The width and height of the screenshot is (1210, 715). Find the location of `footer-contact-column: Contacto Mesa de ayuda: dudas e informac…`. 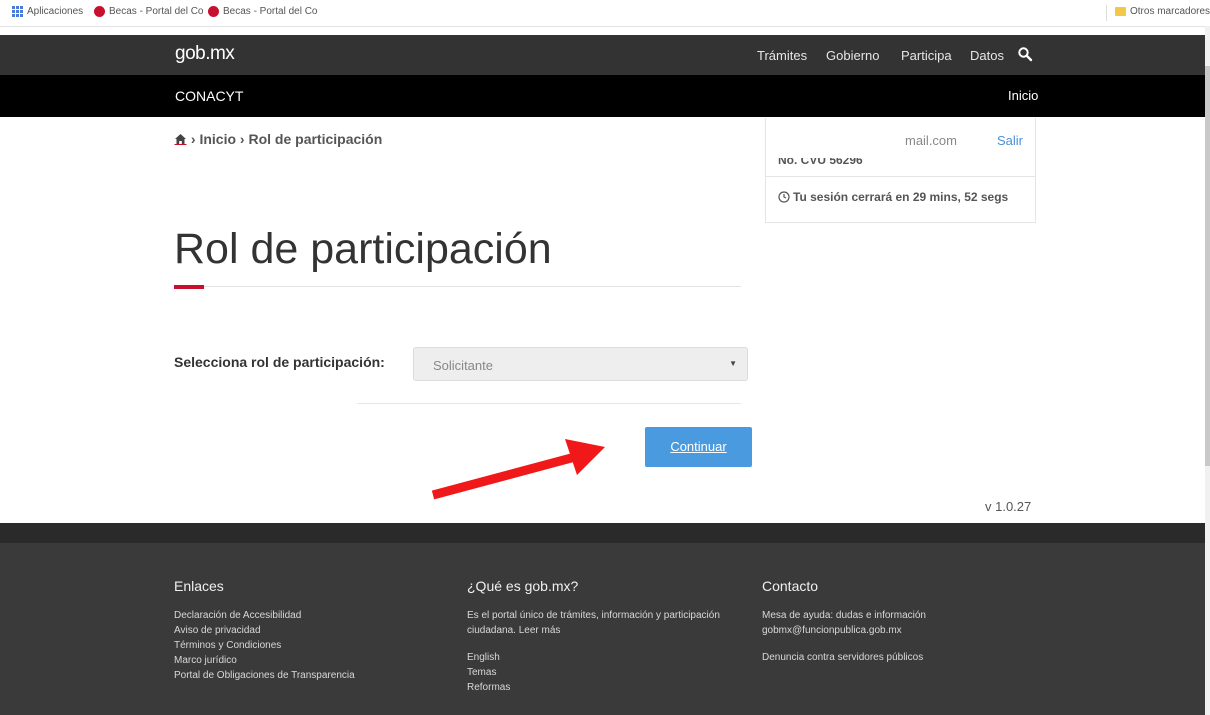

footer-contact-column: Contacto Mesa de ayuda: dudas e informac… is located at coordinates (862, 621).